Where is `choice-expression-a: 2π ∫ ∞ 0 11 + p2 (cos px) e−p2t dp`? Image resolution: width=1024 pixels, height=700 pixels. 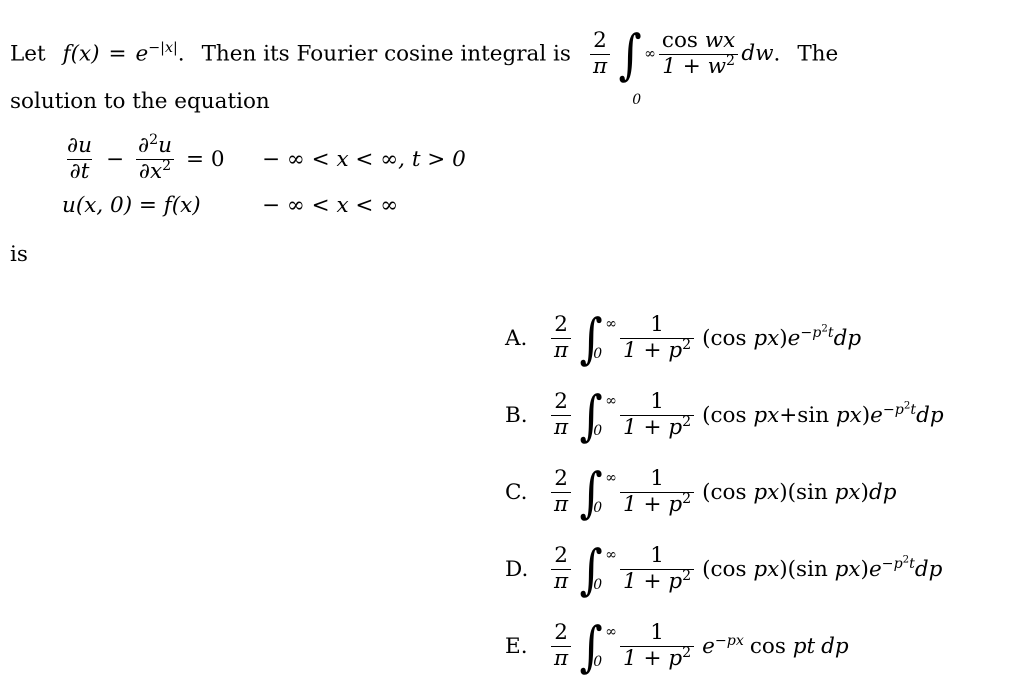 choice-expression-a: 2π ∫ ∞ 0 11 + p2 (cos px) e−p2t dp is located at coordinates (705, 338).